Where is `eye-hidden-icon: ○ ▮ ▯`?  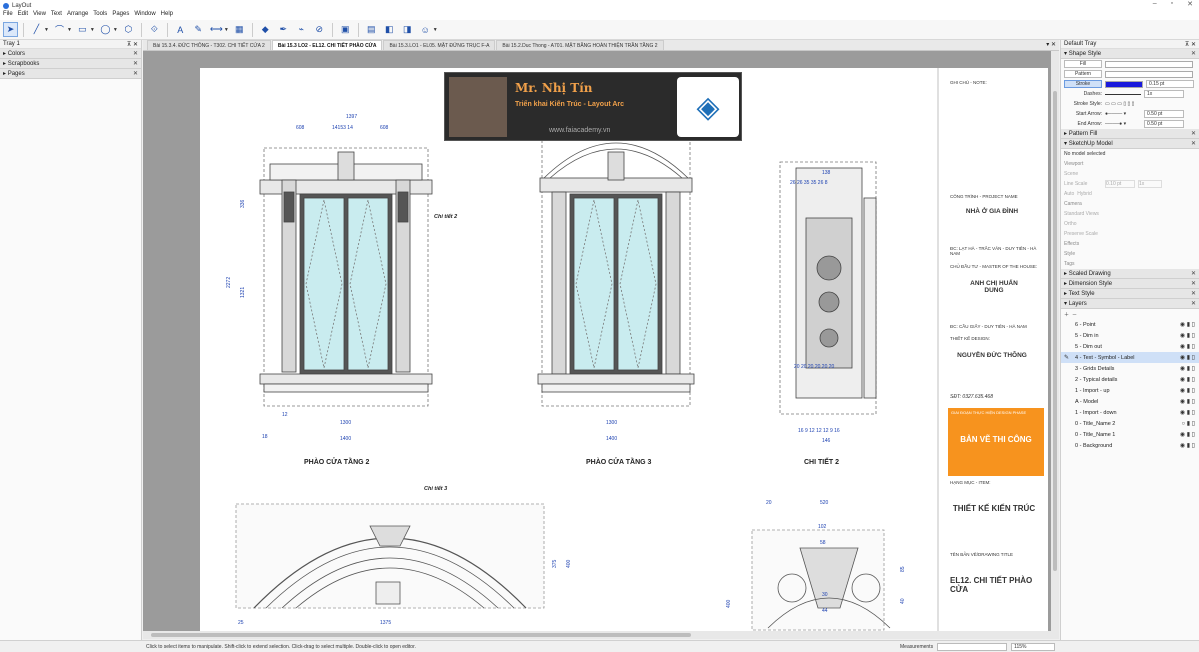 eye-hidden-icon: ○ ▮ ▯ is located at coordinates (1188, 423).